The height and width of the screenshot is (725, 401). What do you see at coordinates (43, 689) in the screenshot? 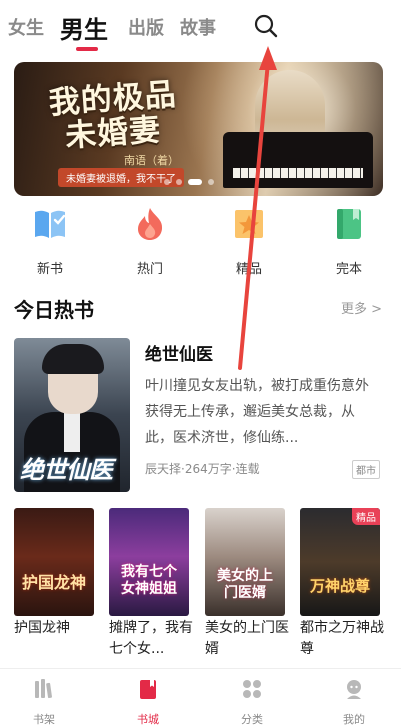
I see `bookshelf-icon` at bounding box center [43, 689].